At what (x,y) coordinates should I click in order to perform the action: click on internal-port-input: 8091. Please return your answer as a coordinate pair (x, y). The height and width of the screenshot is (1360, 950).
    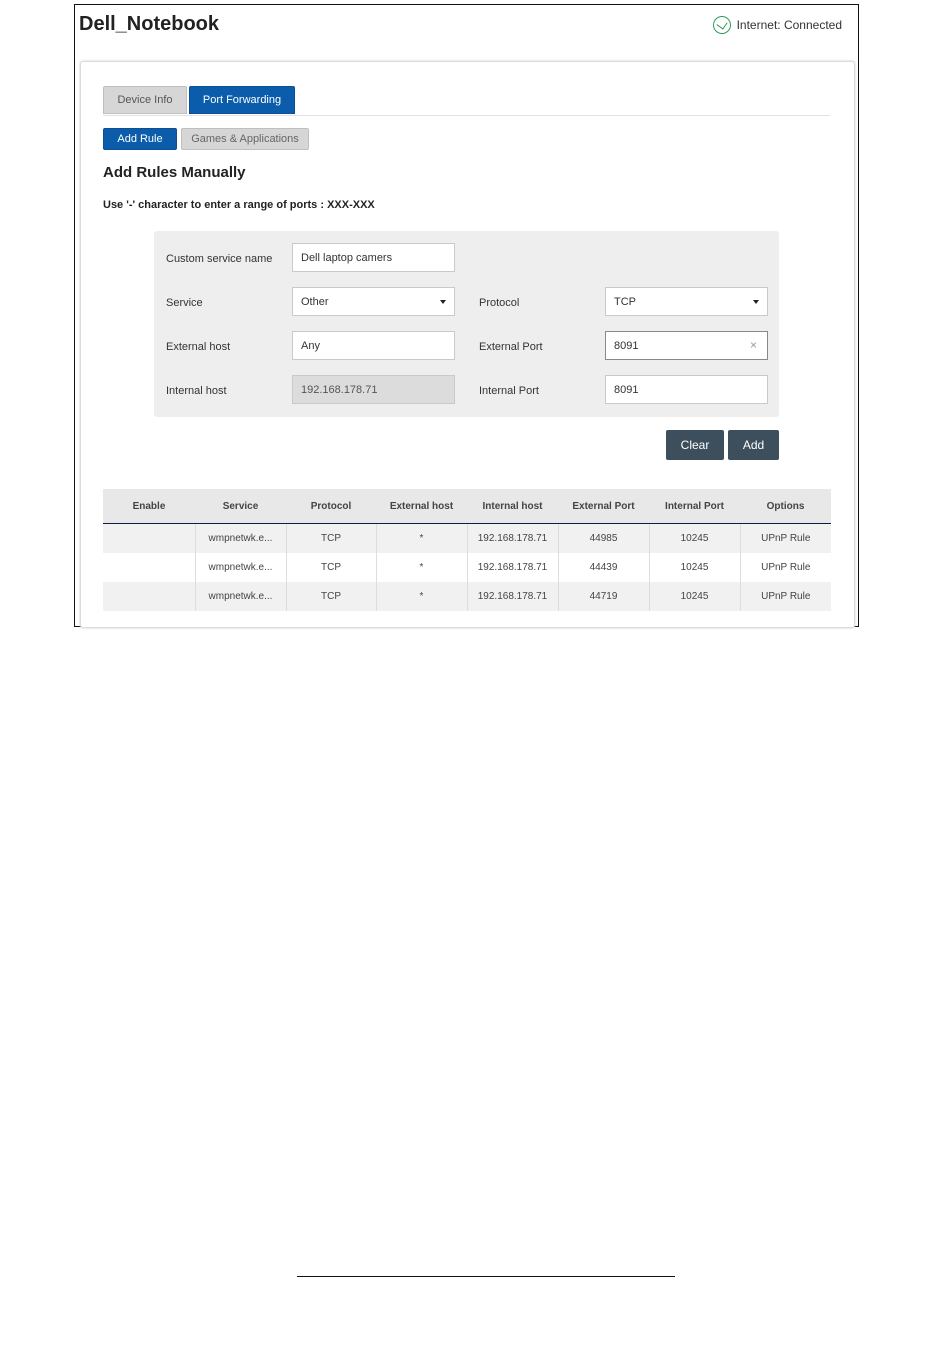
    Looking at the image, I should click on (686, 389).